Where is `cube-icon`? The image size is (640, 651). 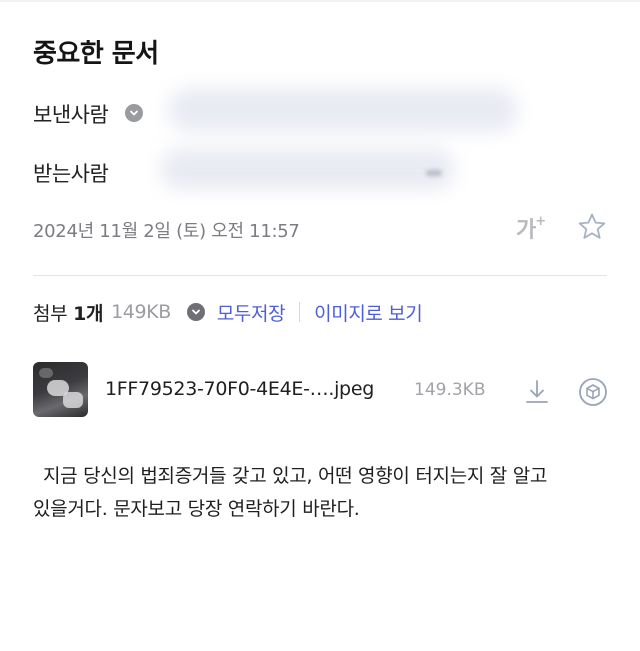 cube-icon is located at coordinates (593, 392).